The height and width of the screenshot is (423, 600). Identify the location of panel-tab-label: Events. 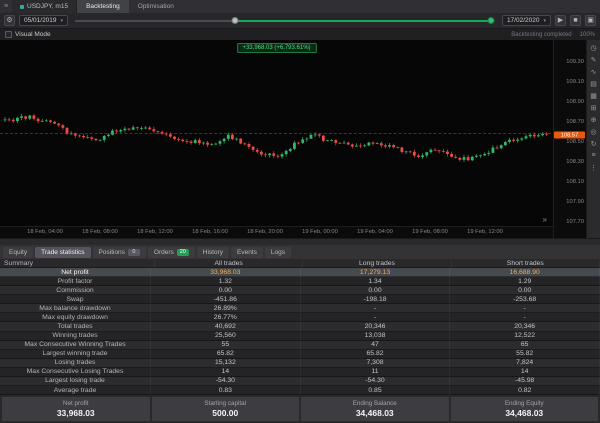
(247, 252).